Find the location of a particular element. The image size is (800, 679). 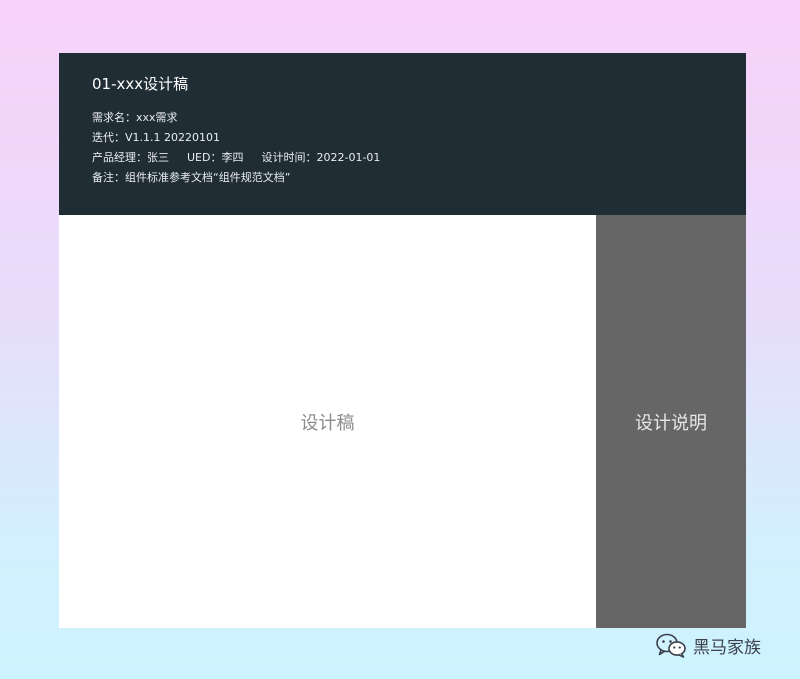

design-time-value: 2022-01-01 is located at coordinates (348, 157).